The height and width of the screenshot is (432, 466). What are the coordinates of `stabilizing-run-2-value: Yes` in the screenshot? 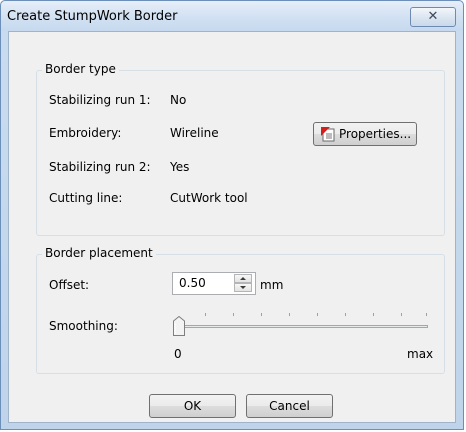 It's located at (180, 167).